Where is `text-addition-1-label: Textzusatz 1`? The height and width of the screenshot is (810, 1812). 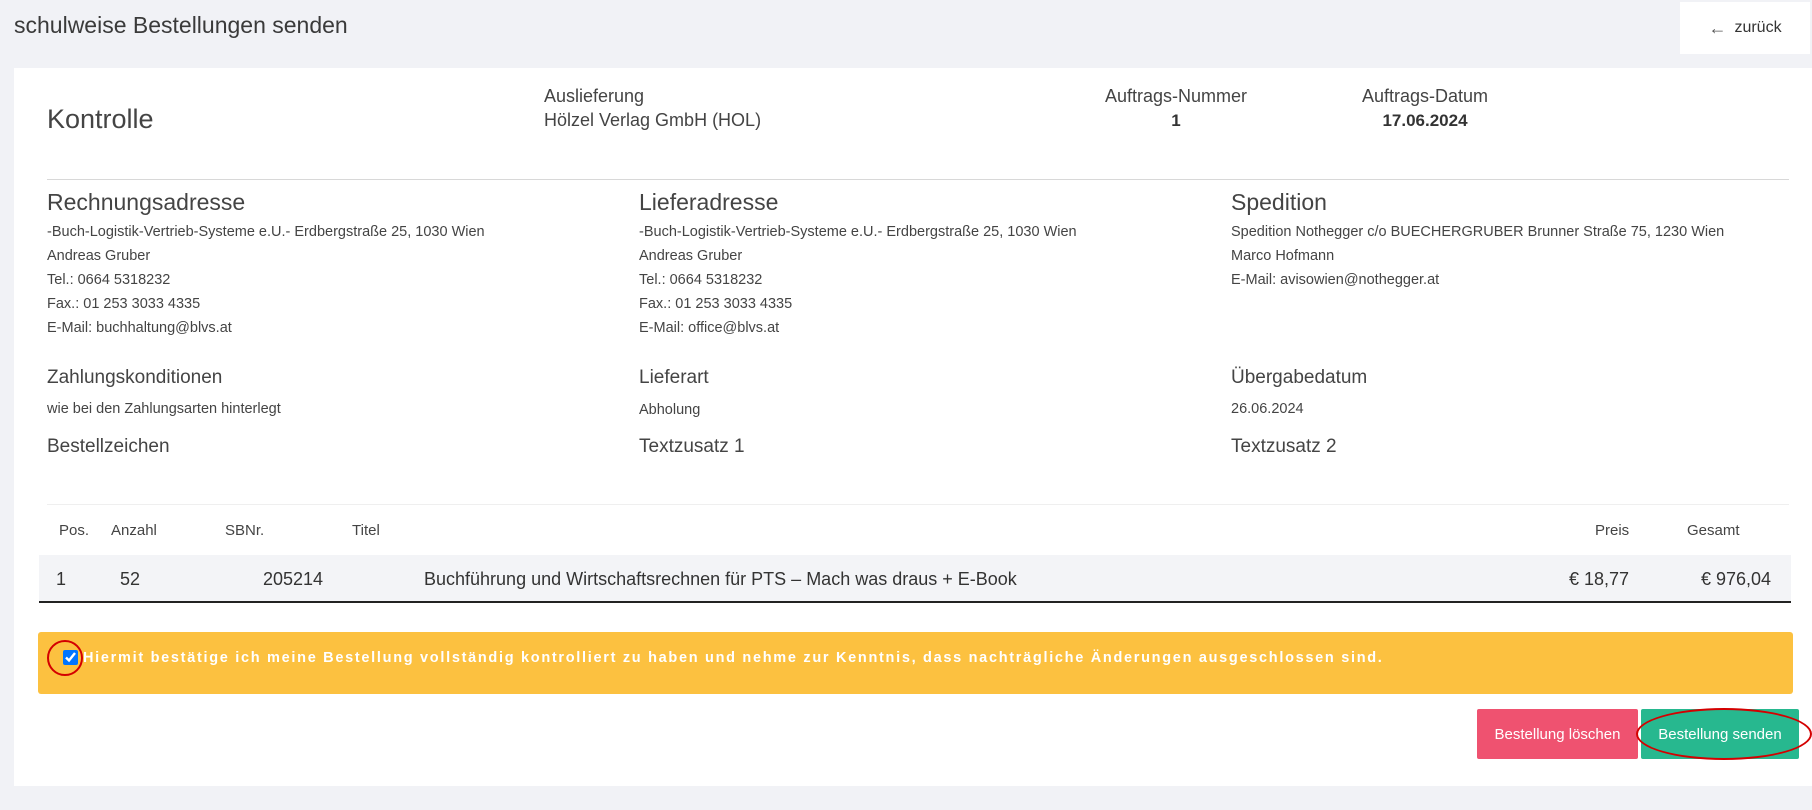
text-addition-1-label: Textzusatz 1 is located at coordinates (692, 446).